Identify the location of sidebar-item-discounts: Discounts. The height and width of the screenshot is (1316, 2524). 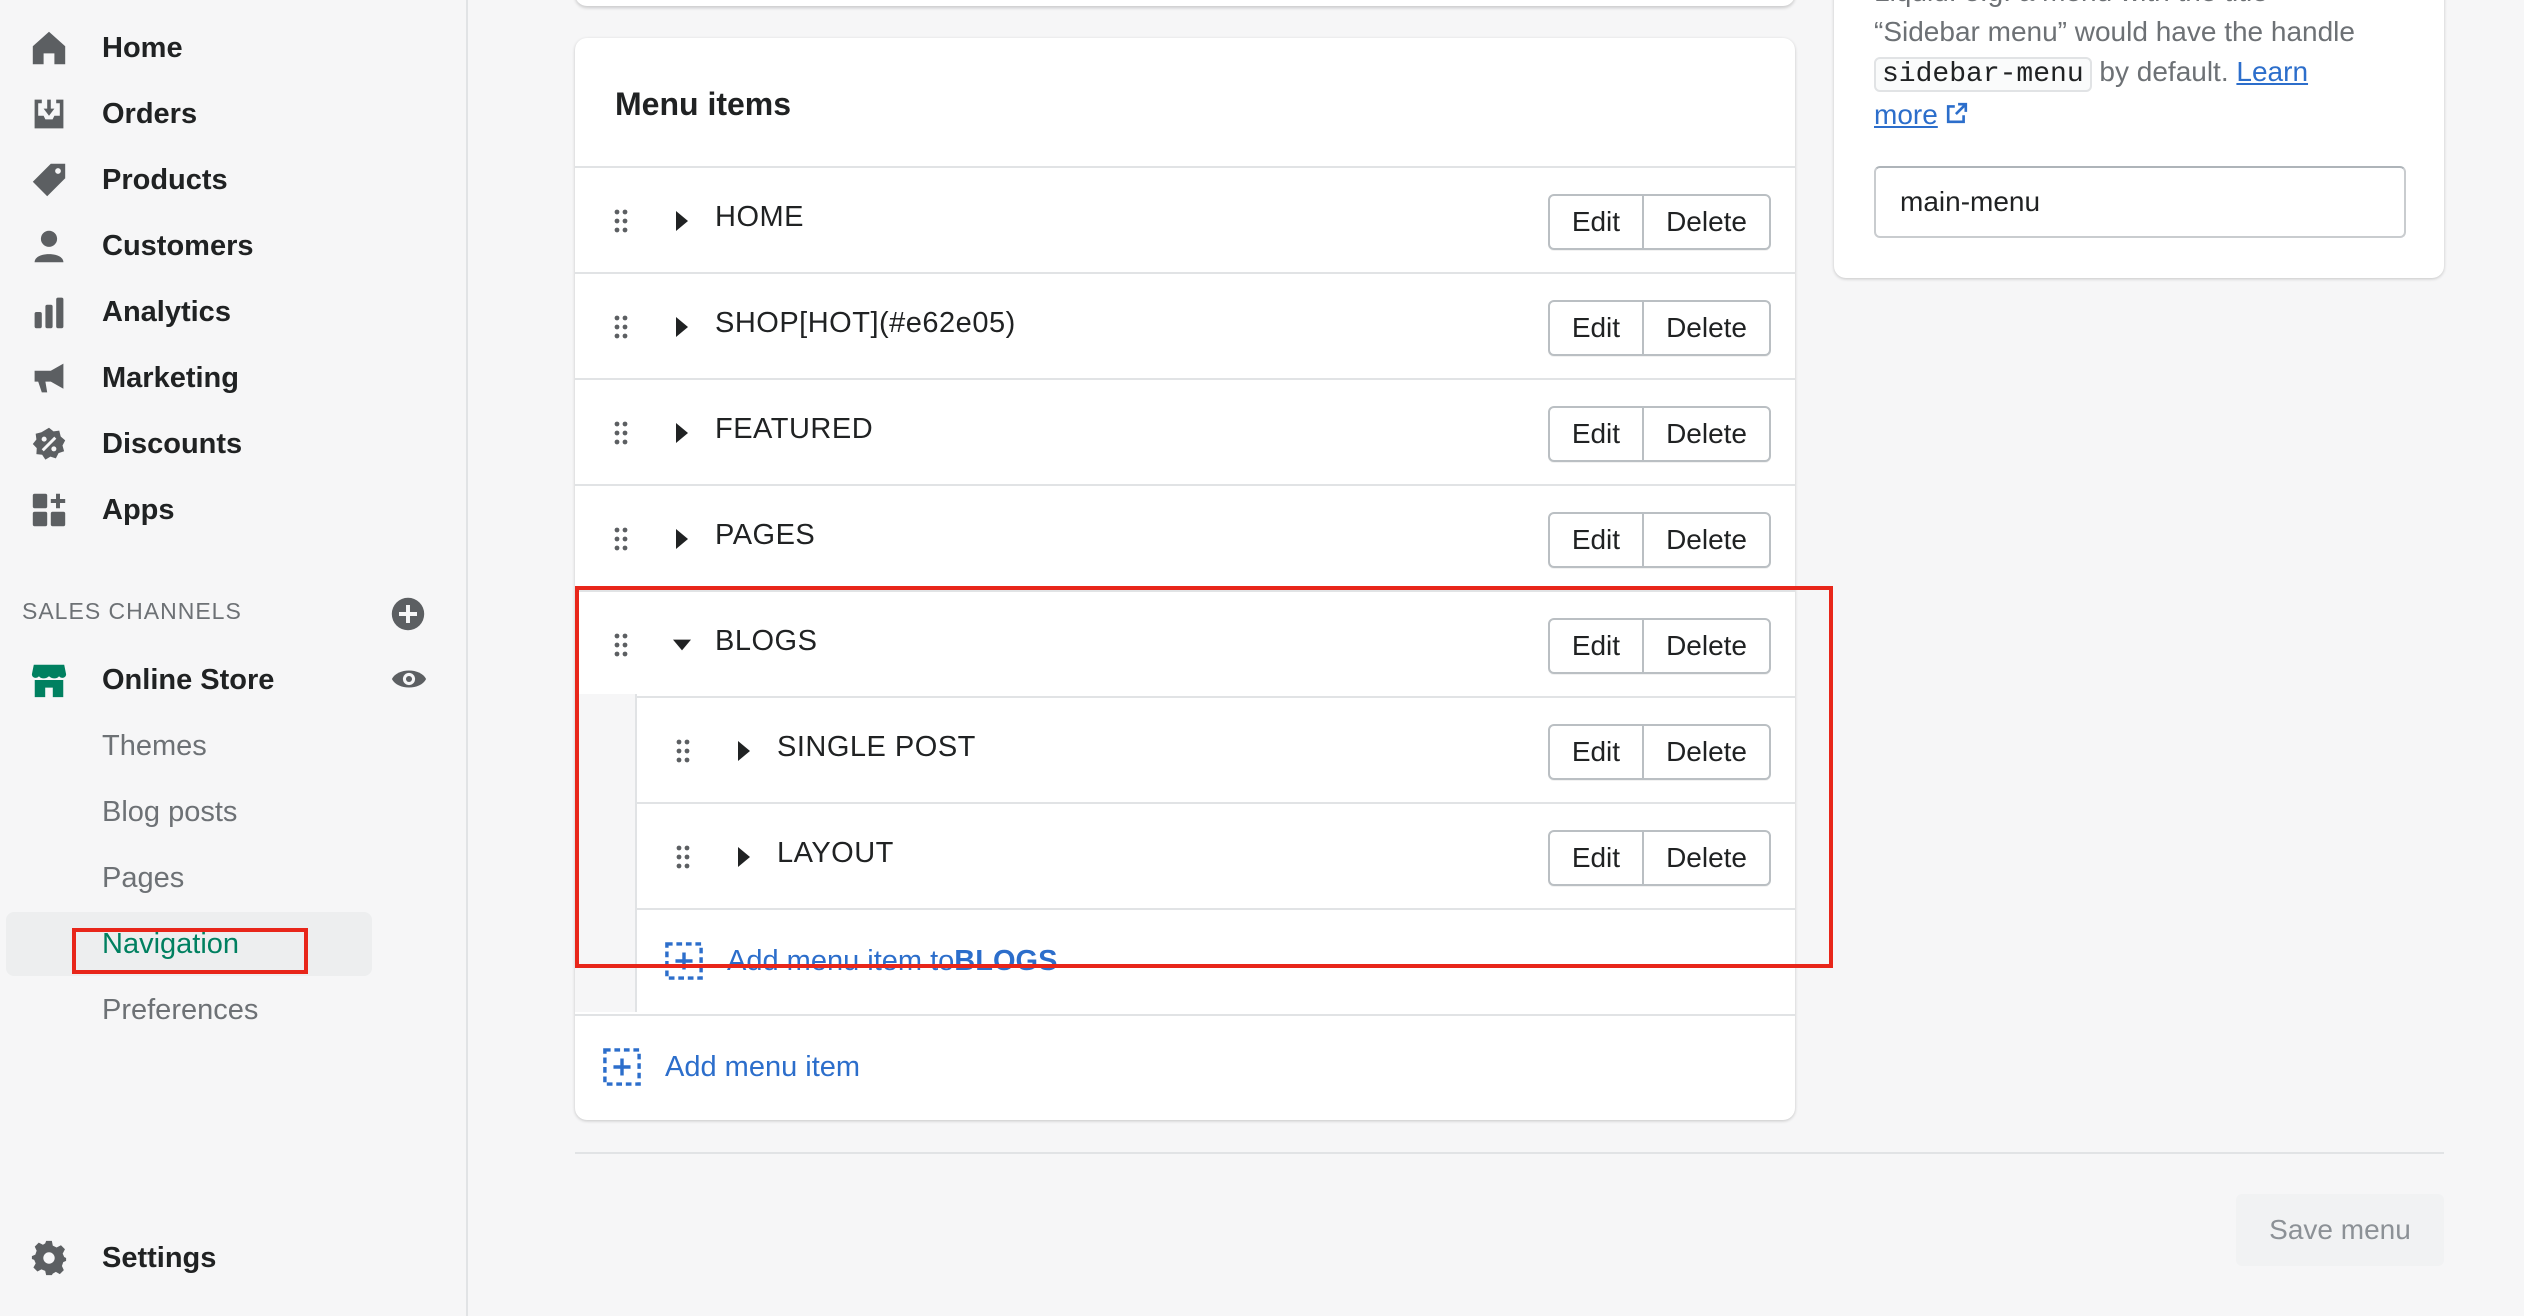
(234, 444).